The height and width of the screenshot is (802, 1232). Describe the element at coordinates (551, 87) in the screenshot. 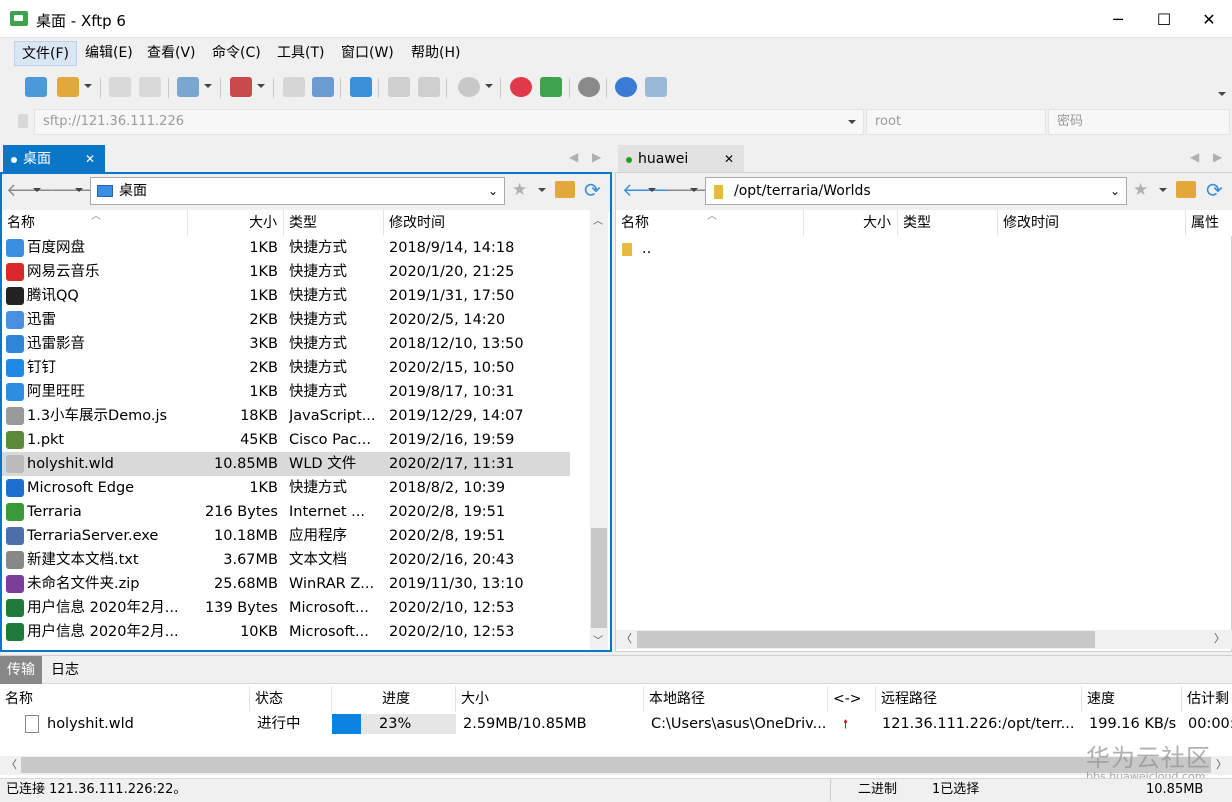

I see `xftp-icon` at that location.